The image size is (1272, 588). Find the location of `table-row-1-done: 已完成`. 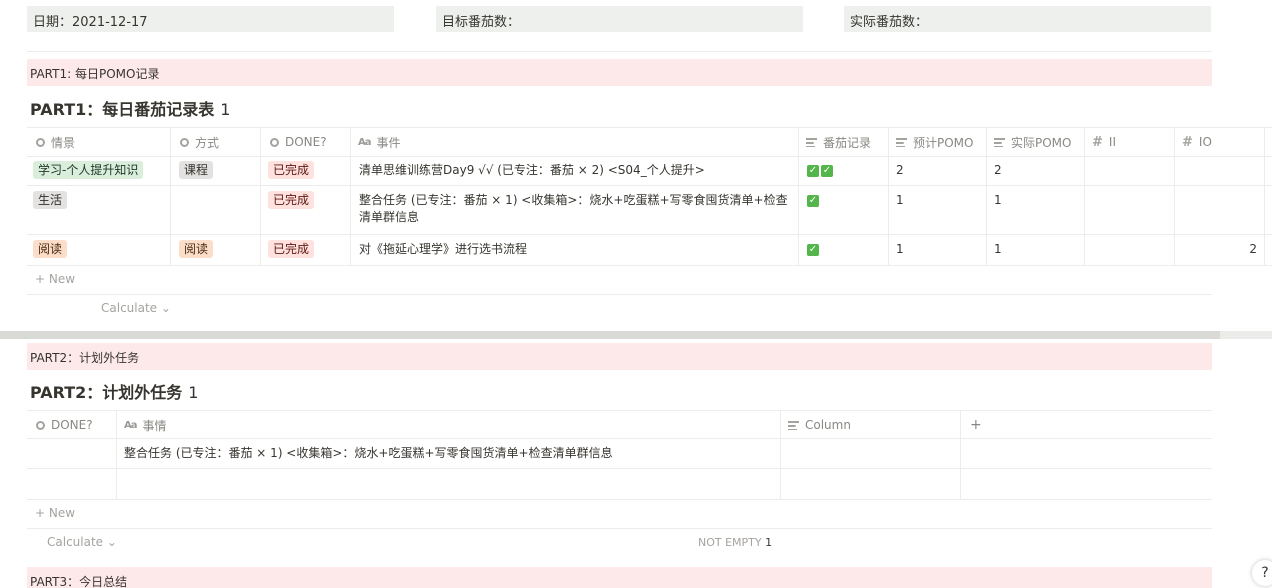

table-row-1-done: 已完成 is located at coordinates (291, 170).